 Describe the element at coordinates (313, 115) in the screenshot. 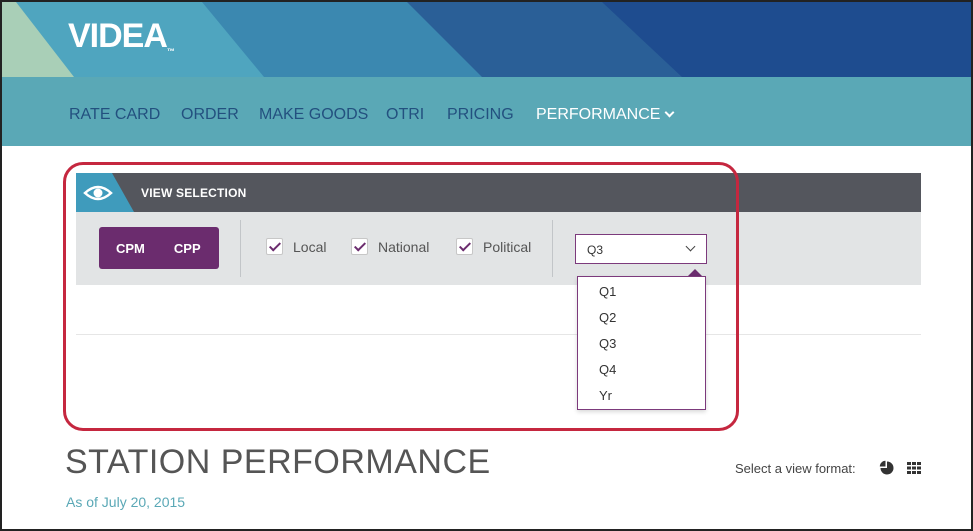

I see `nav-item-make-goods: MAKE GOODS` at that location.